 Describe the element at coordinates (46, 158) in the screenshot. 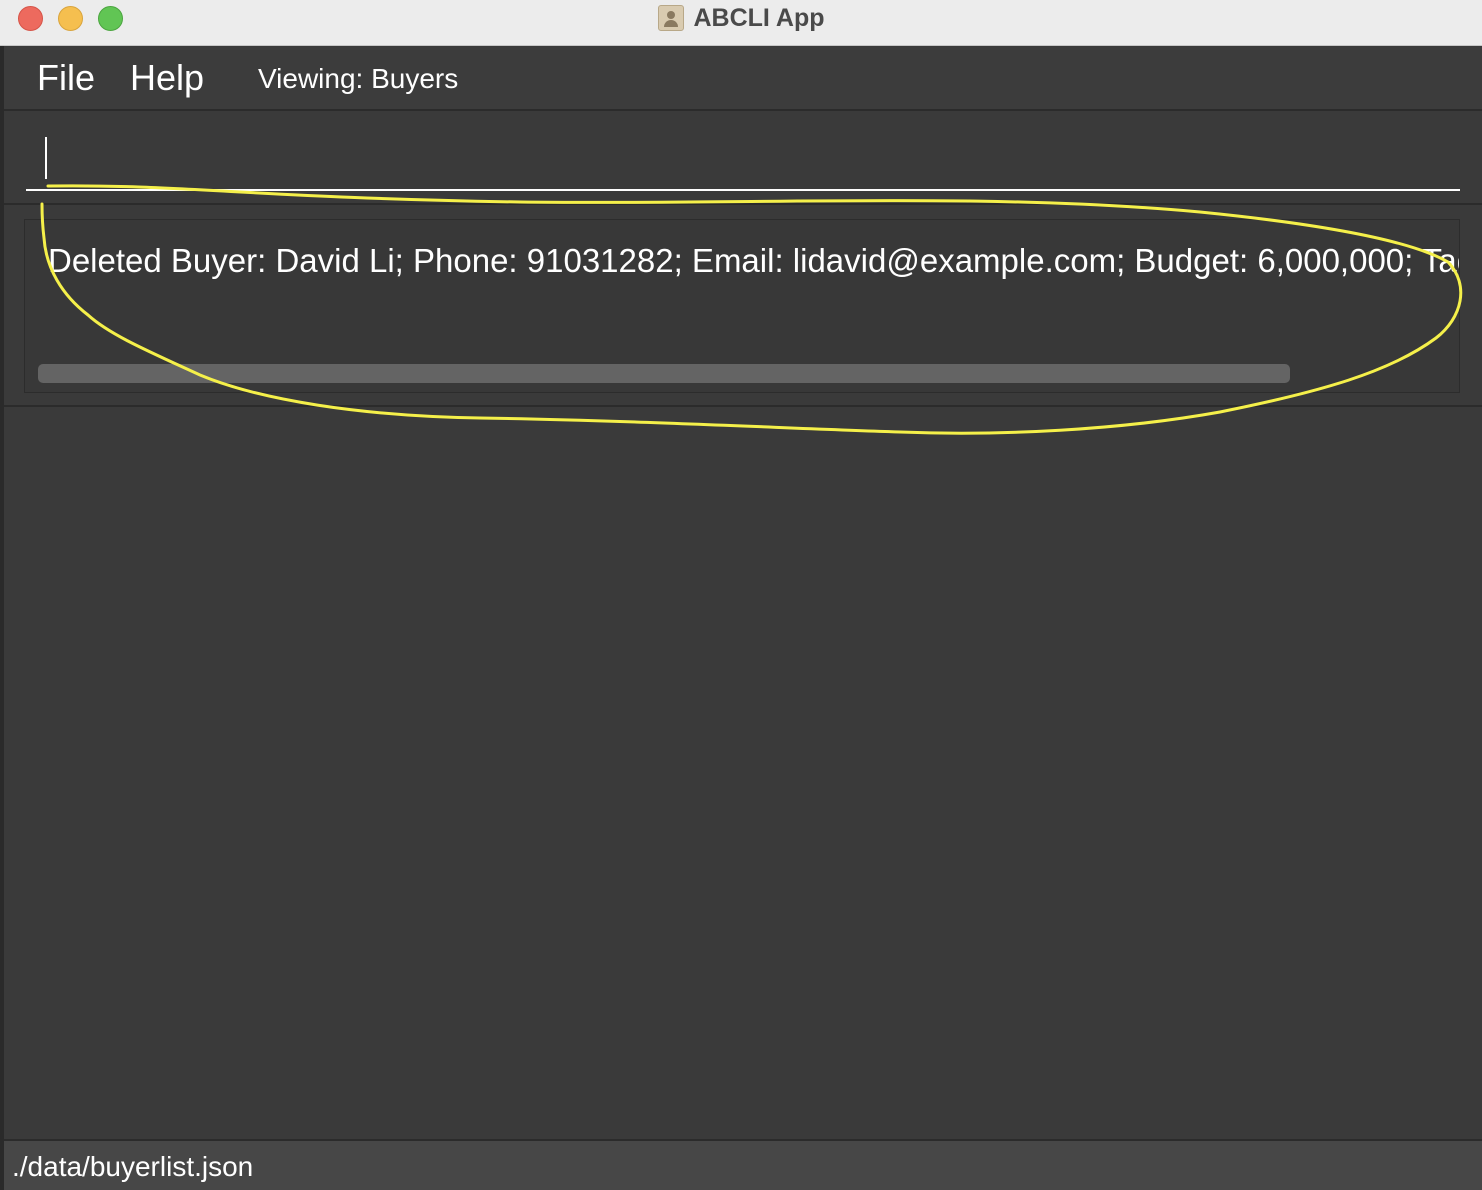

I see `text-caret` at that location.